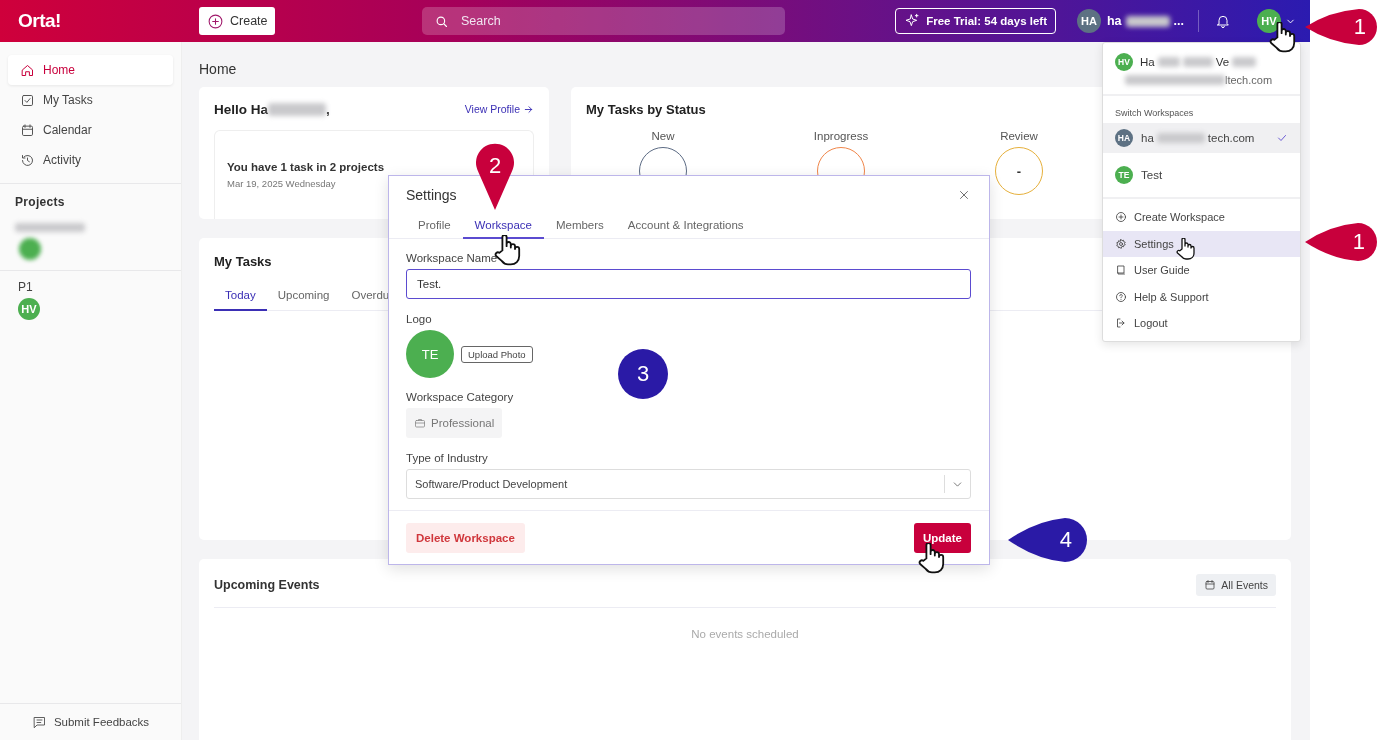  Describe the element at coordinates (282, 183) in the screenshot. I see `date-text: Mar 19, 2025 Wednesday` at that location.